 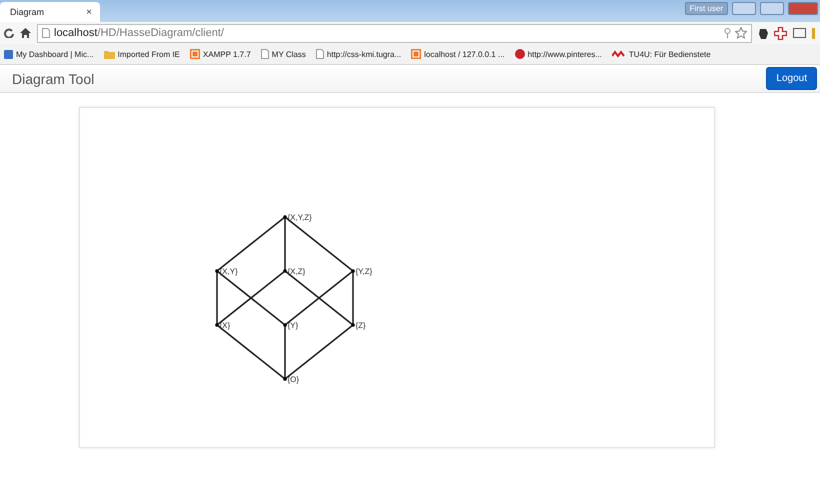 What do you see at coordinates (109, 54) in the screenshot?
I see `folder-icon` at bounding box center [109, 54].